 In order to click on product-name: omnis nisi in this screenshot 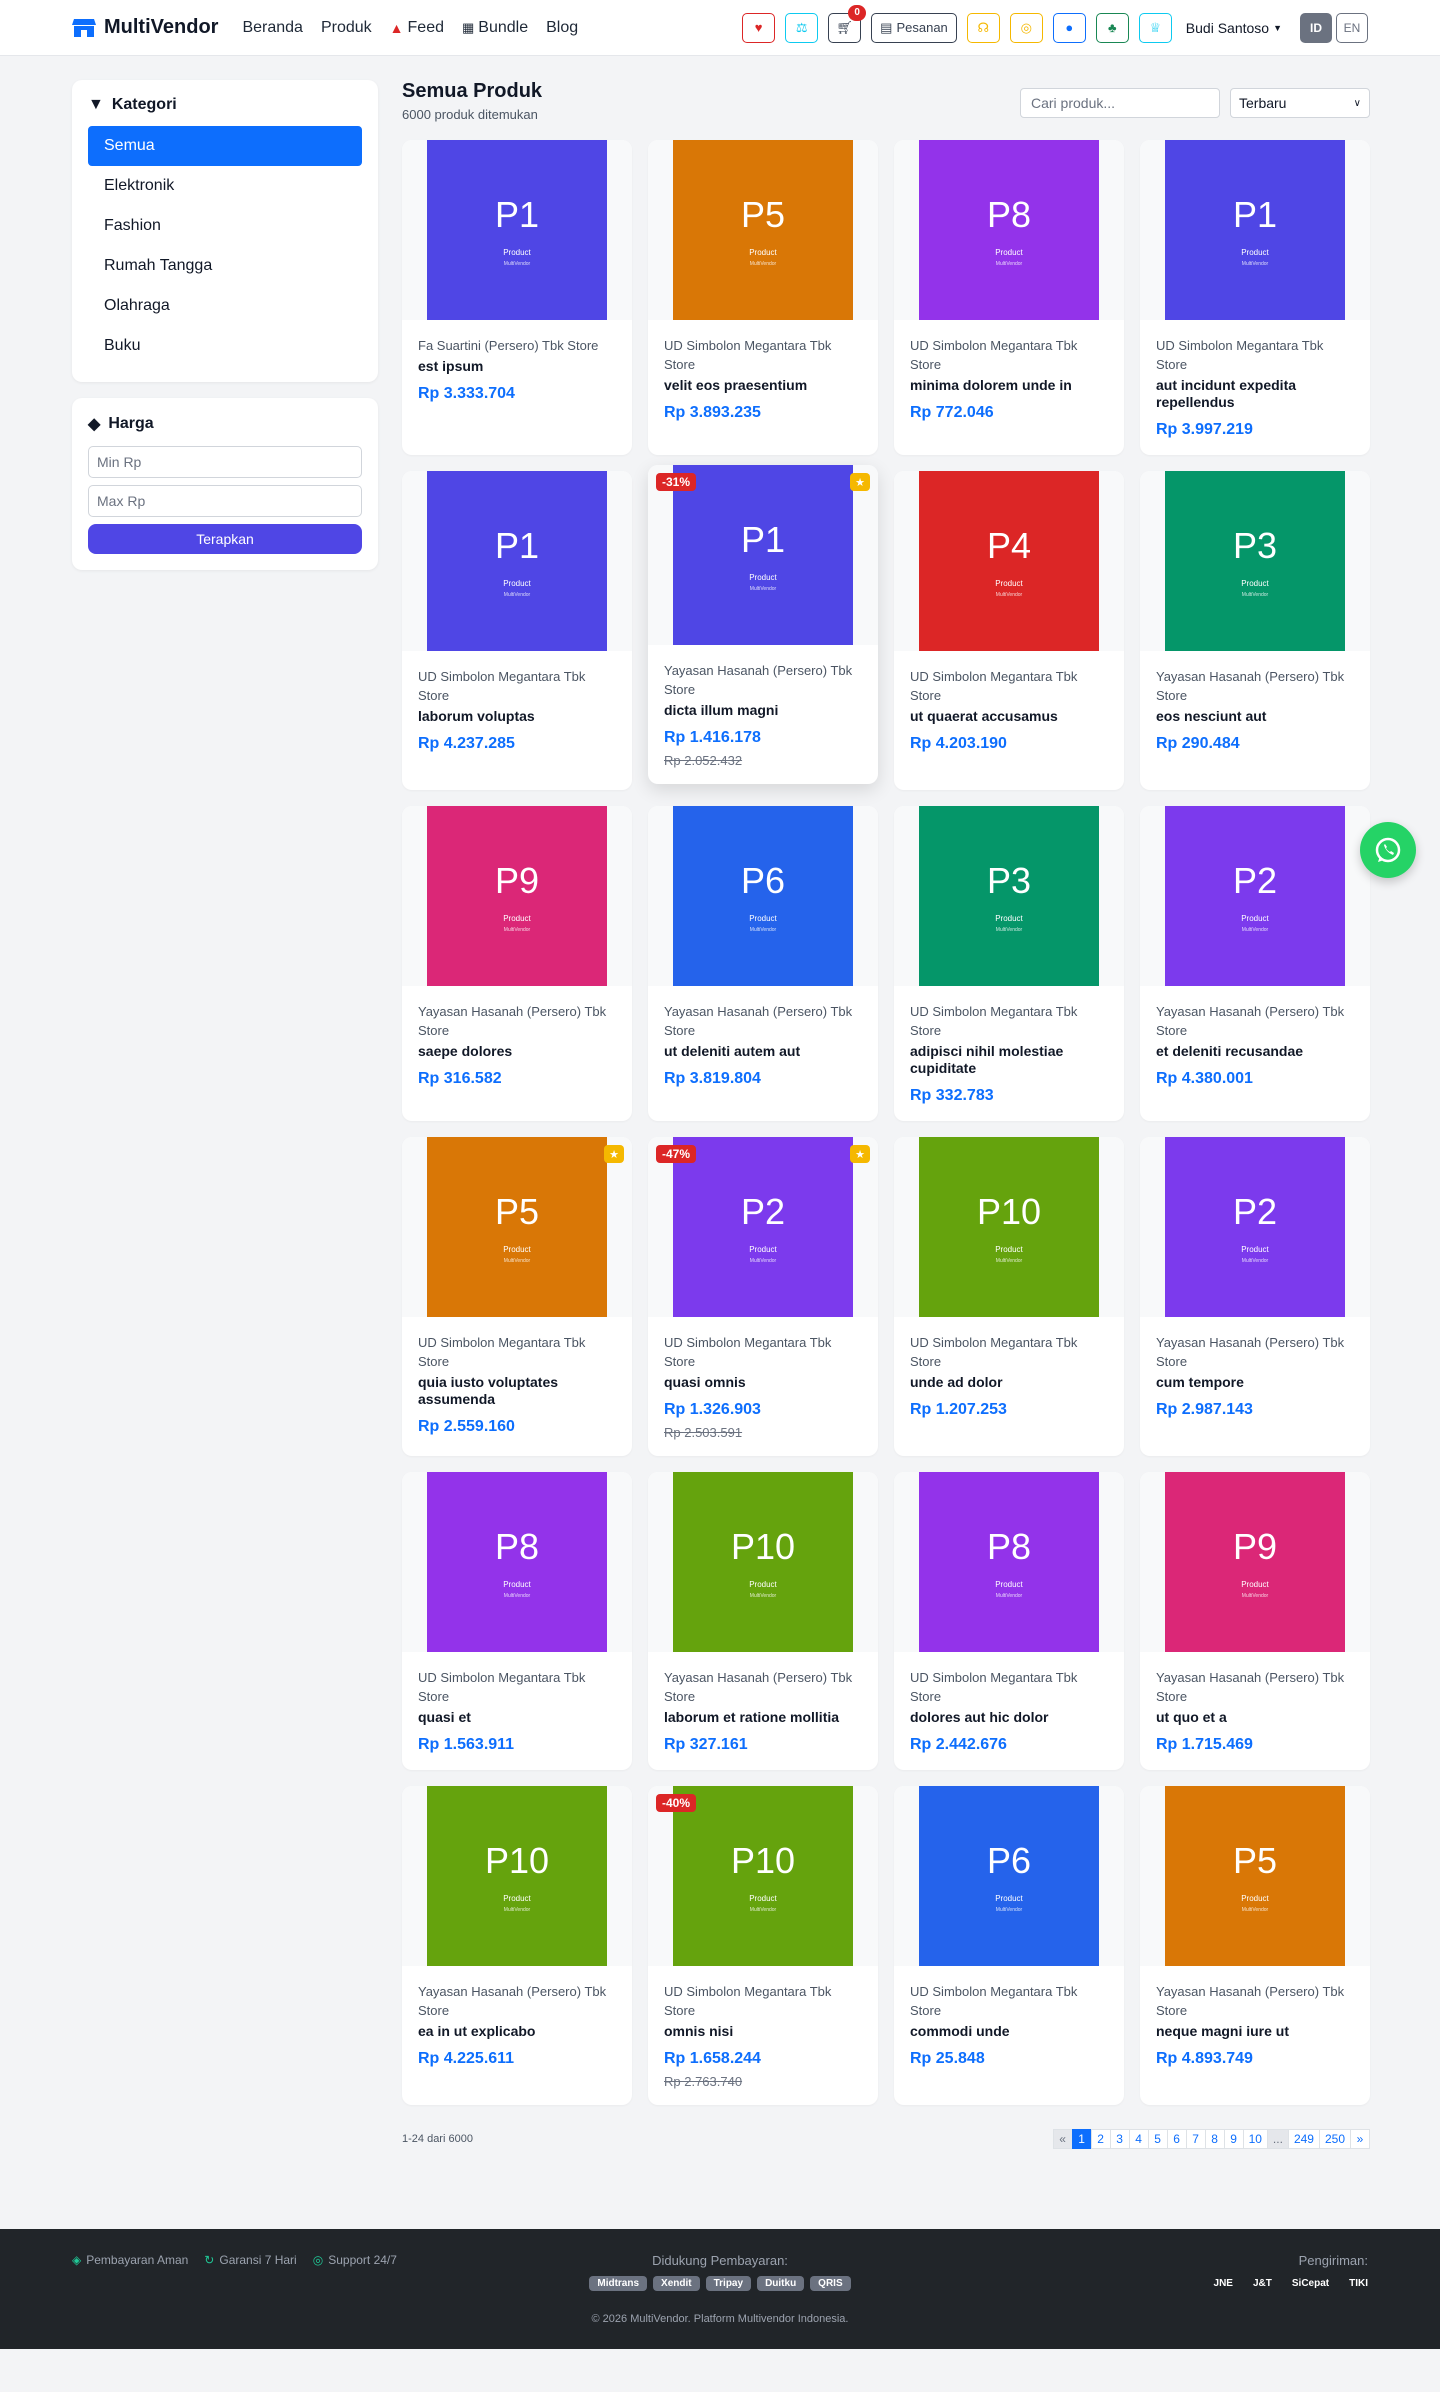, I will do `click(763, 2031)`.